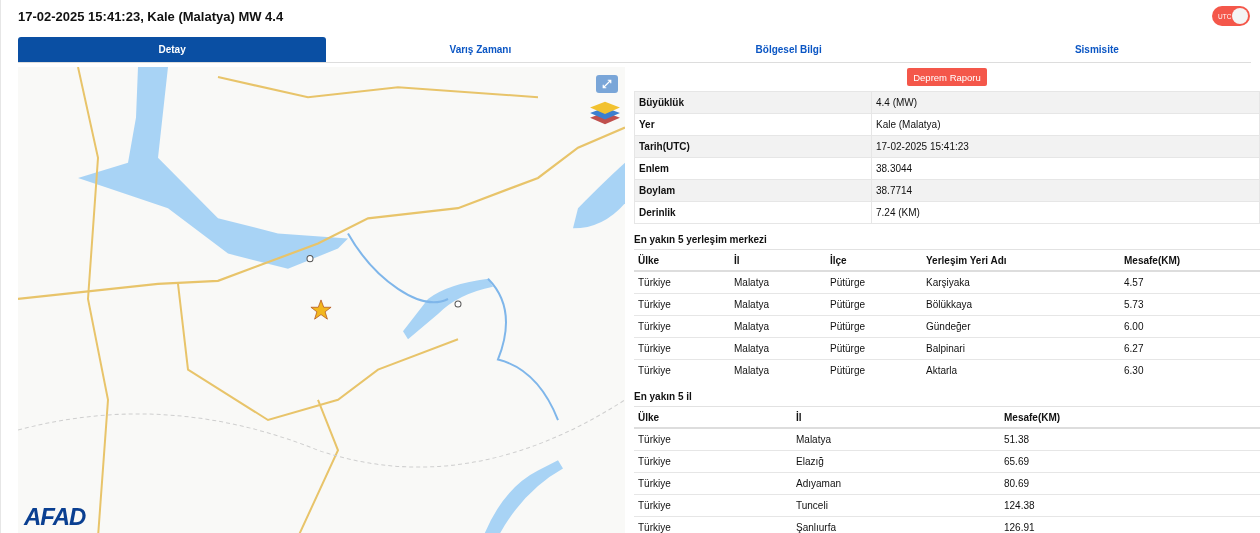  Describe the element at coordinates (321, 310) in the screenshot. I see `epicenter-star-icon` at that location.